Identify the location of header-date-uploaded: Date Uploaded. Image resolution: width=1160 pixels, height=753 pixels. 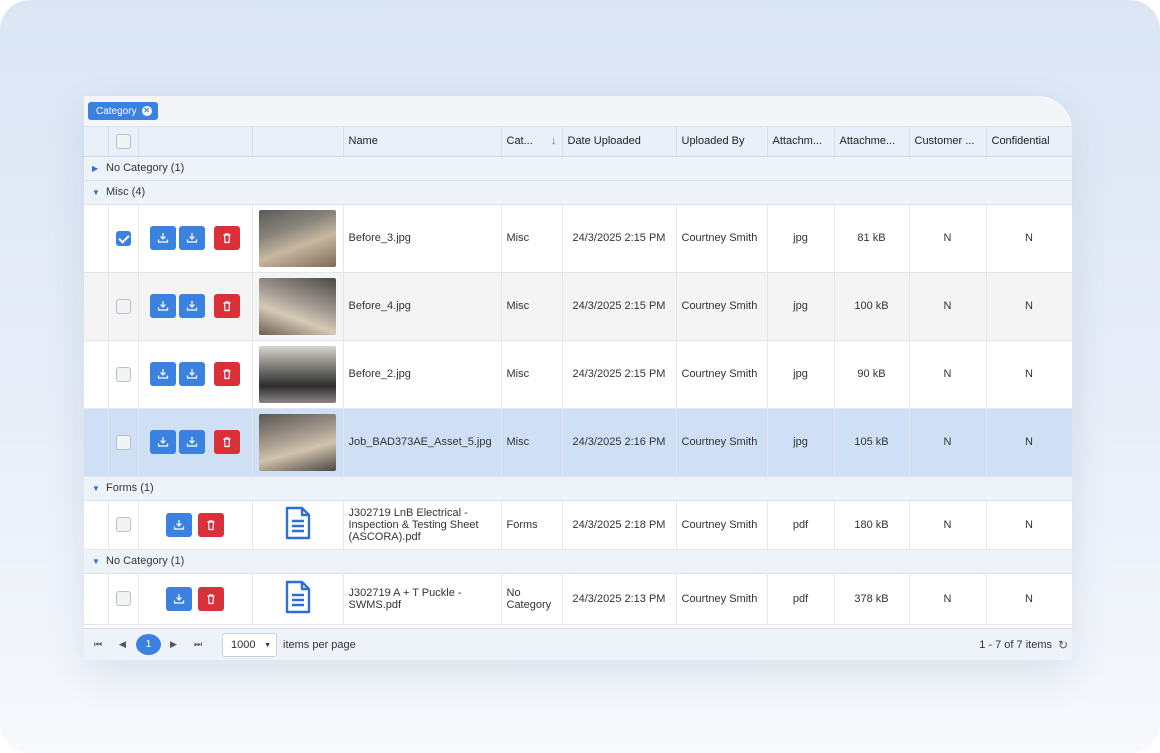
(619, 142).